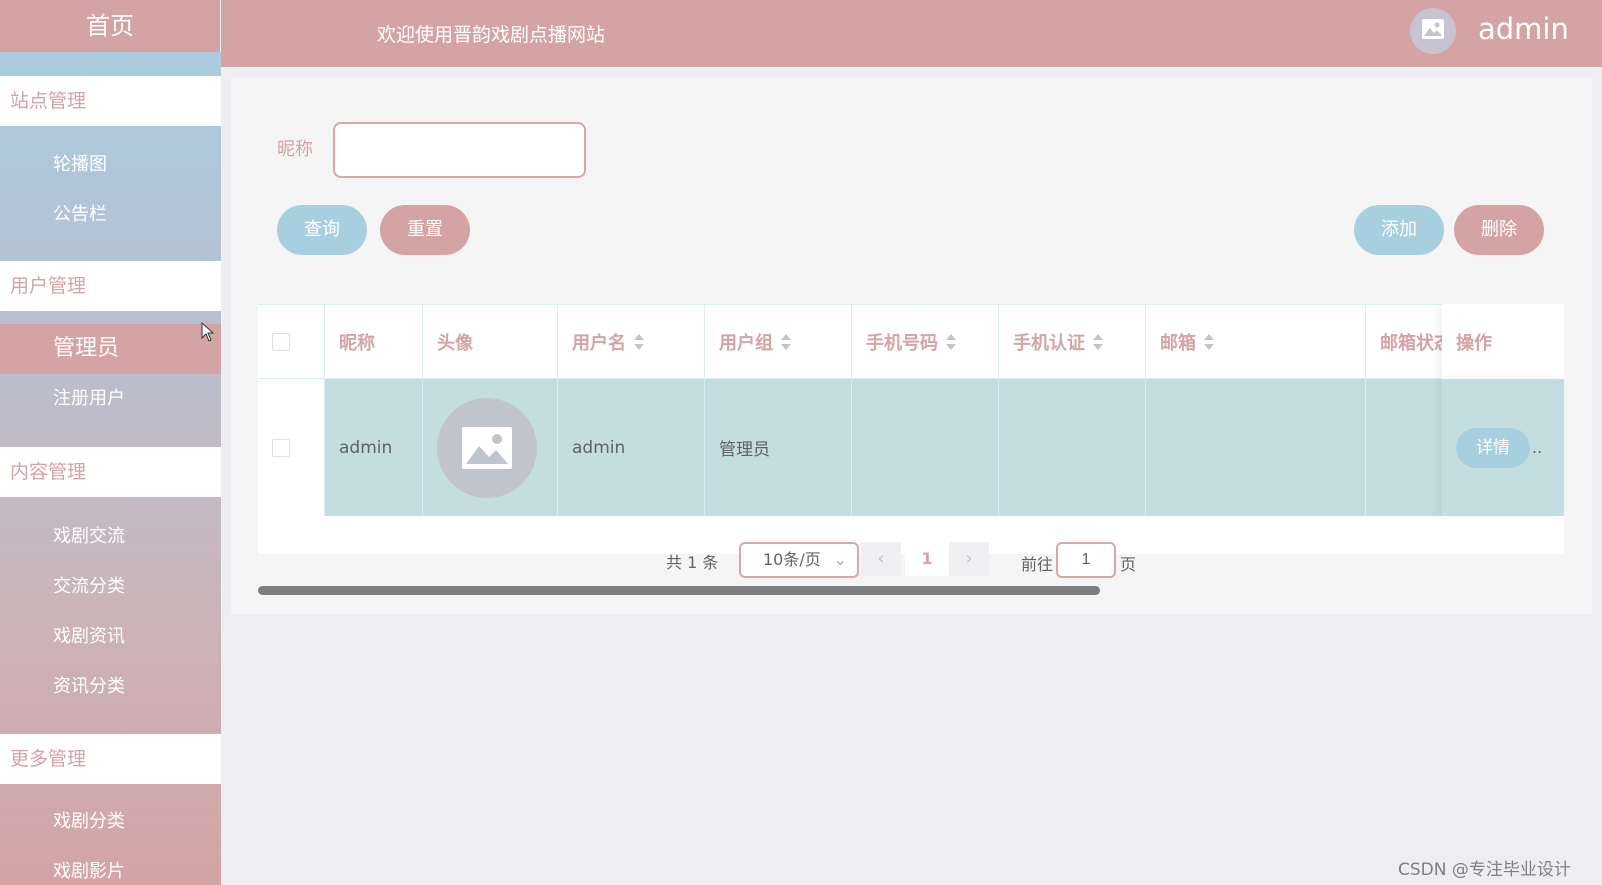 This screenshot has height=885, width=1602. I want to click on table-row: admin admin 管理员, so click(911, 447).